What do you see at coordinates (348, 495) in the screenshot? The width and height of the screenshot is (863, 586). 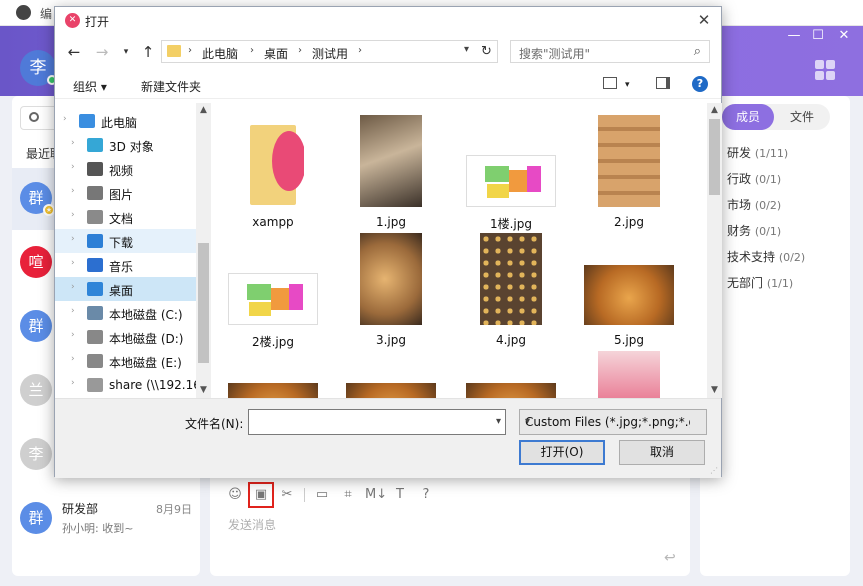 I see `code-icon: ⌗` at bounding box center [348, 495].